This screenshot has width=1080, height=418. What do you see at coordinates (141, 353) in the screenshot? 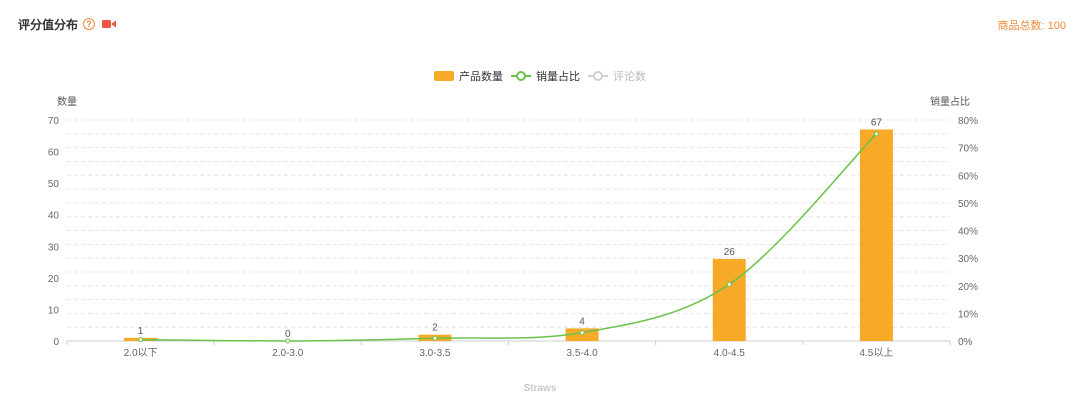
I see `x-tick-label: 2.0以下` at bounding box center [141, 353].